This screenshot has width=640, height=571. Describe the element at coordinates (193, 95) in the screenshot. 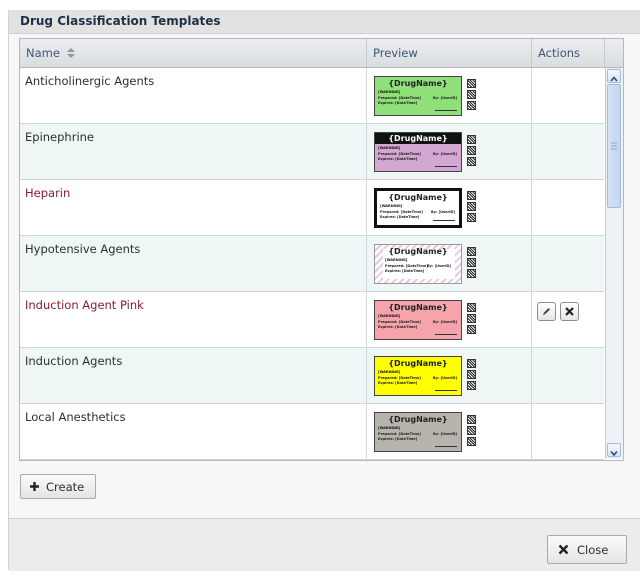

I see `row-name: Anticholinergic Agents` at that location.